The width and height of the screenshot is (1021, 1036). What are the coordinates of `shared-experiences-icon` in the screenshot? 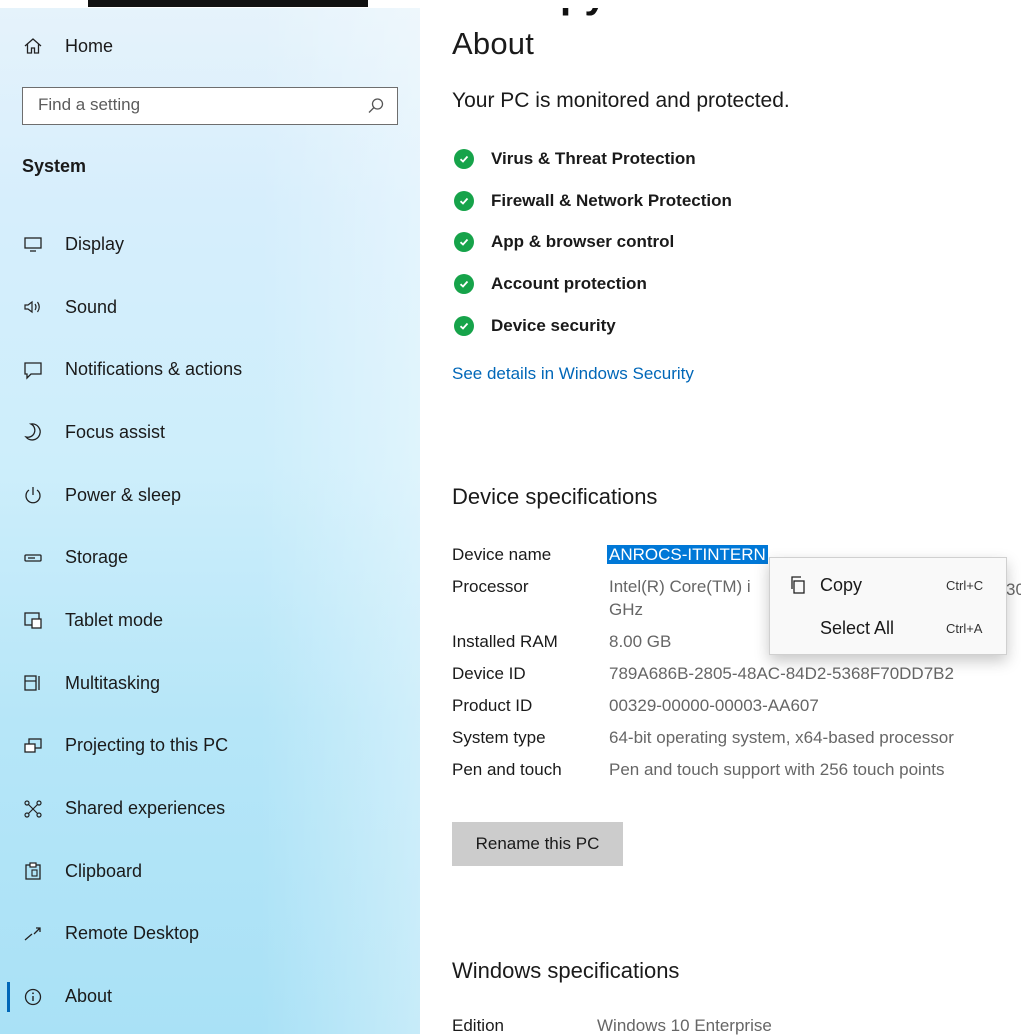 It's located at (33, 809).